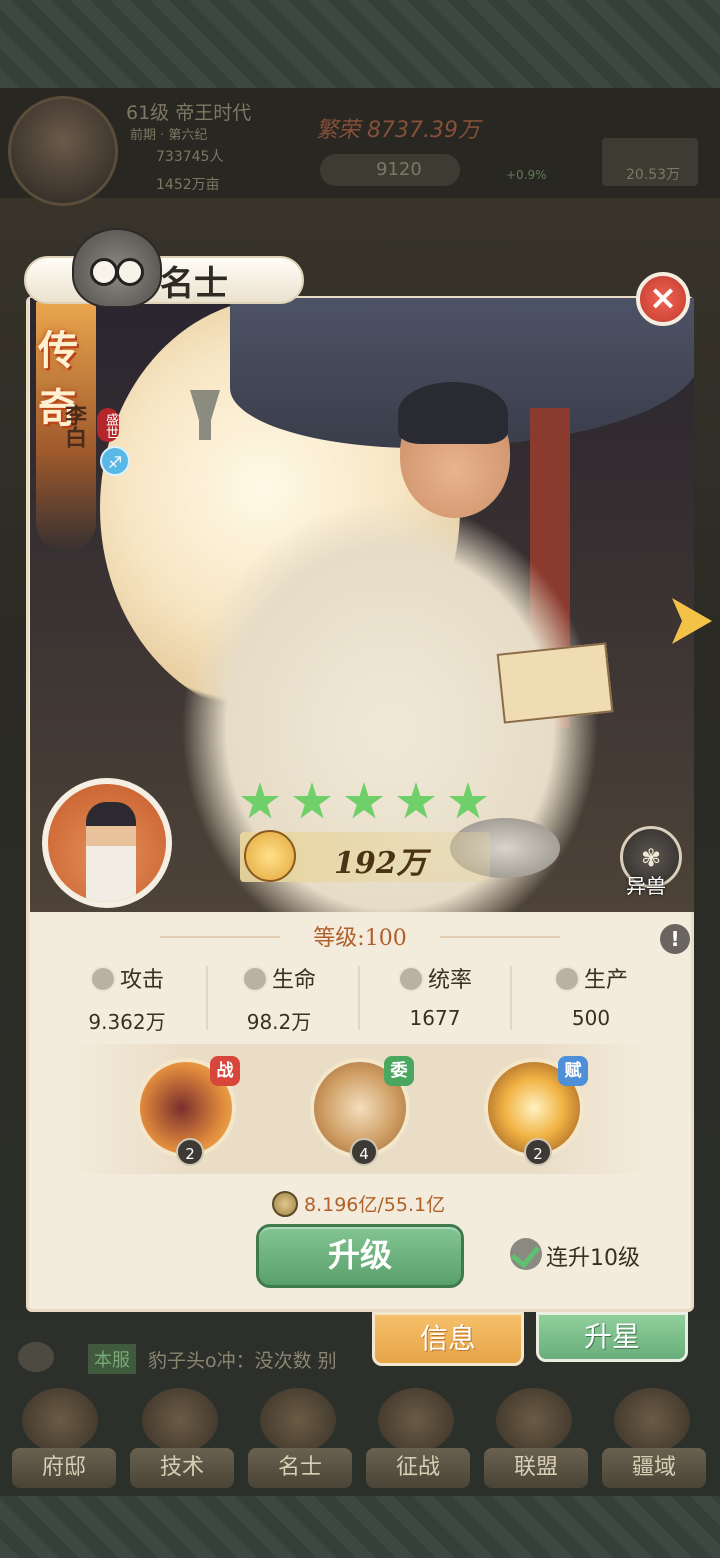 The height and width of the screenshot is (1558, 720). What do you see at coordinates (117, 268) in the screenshot?
I see `dragon-mascot-icon` at bounding box center [117, 268].